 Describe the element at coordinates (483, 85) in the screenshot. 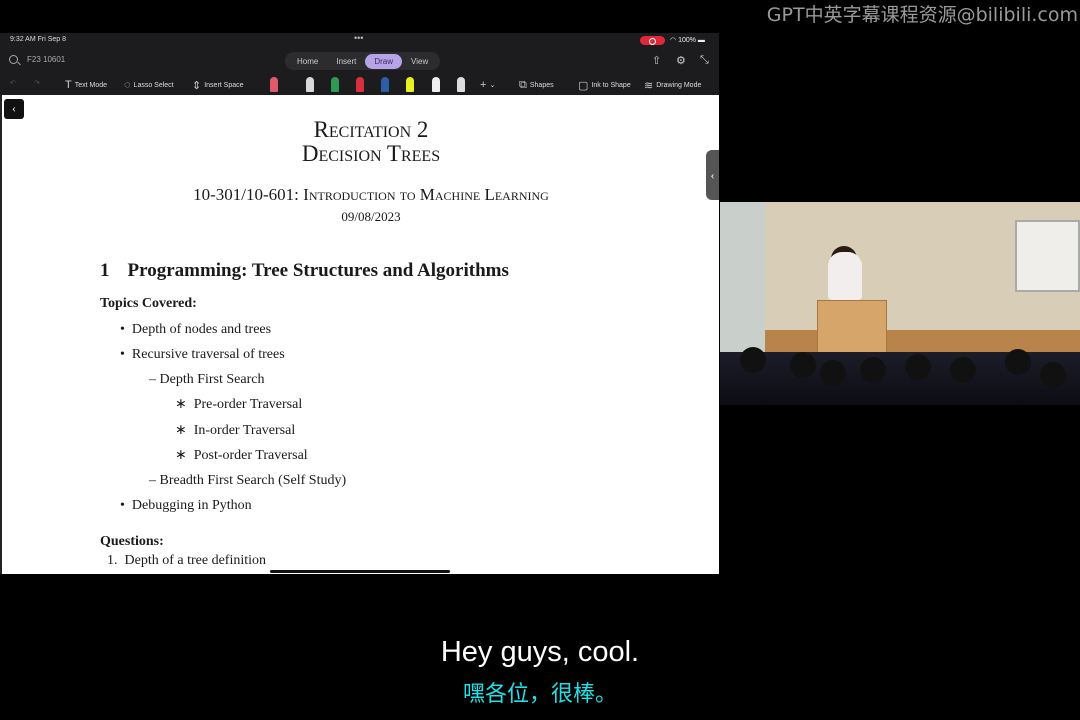

I see `plus-icon: +` at that location.